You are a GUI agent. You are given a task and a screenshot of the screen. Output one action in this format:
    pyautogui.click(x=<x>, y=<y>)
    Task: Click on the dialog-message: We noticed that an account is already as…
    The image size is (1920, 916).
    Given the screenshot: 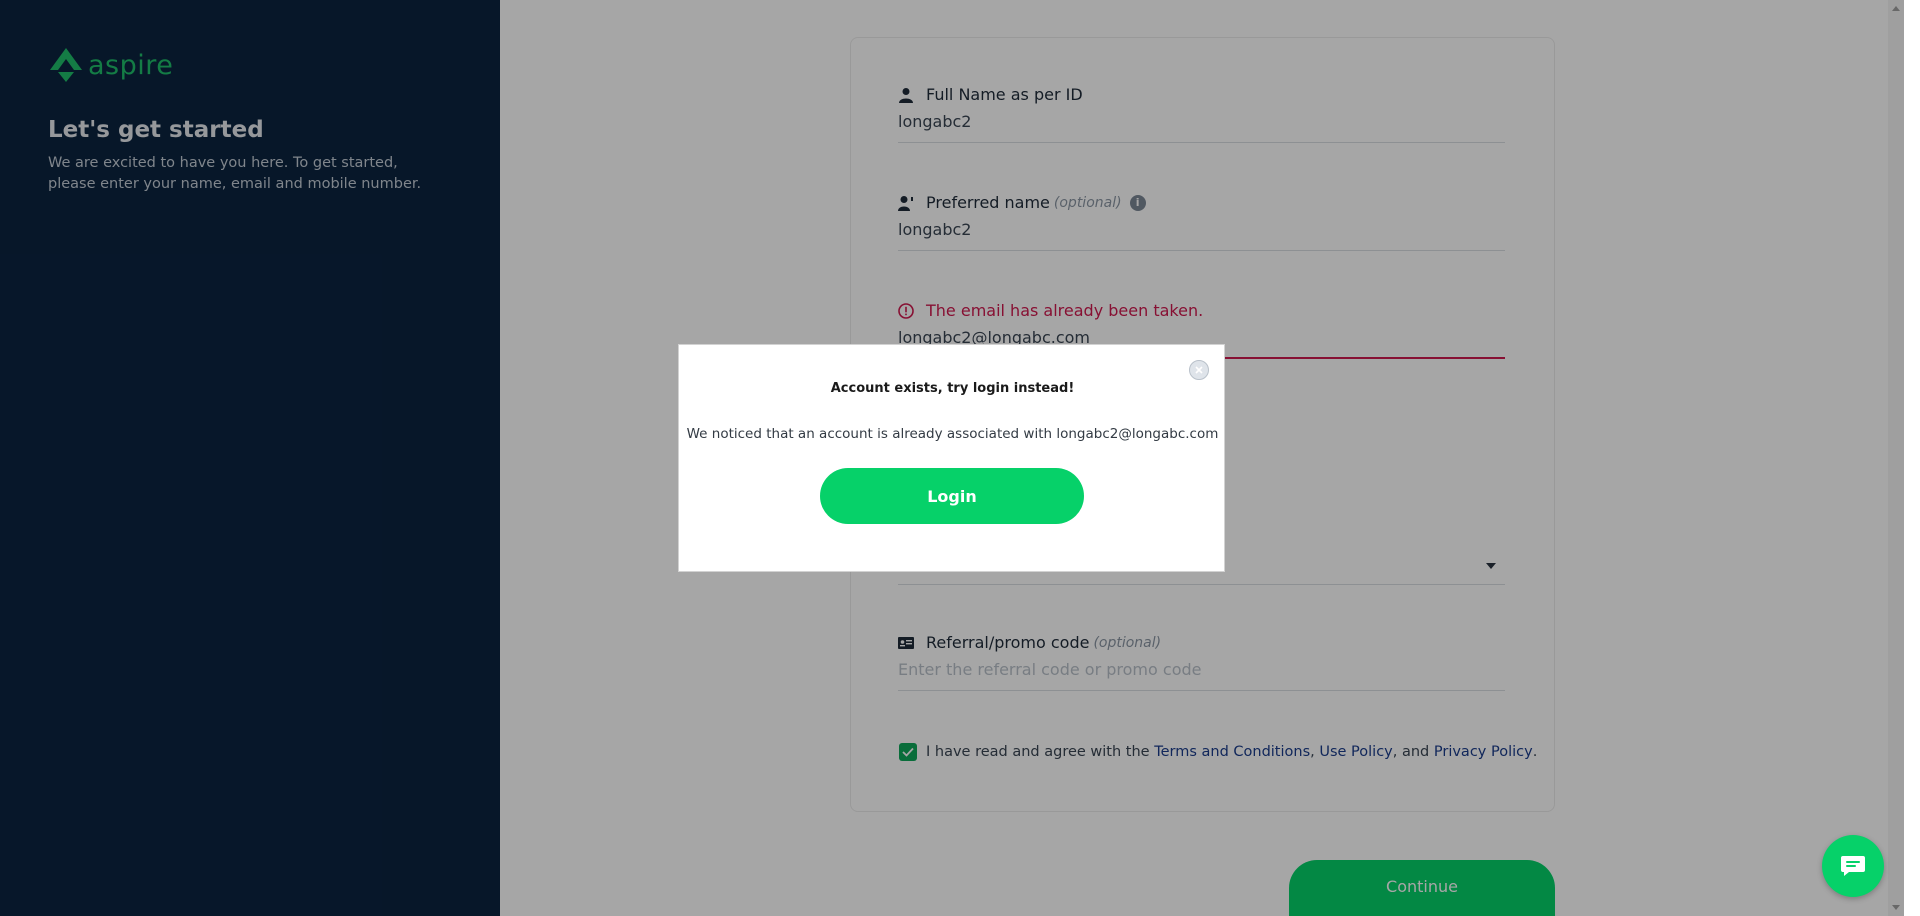 What is the action you would take?
    pyautogui.click(x=952, y=434)
    